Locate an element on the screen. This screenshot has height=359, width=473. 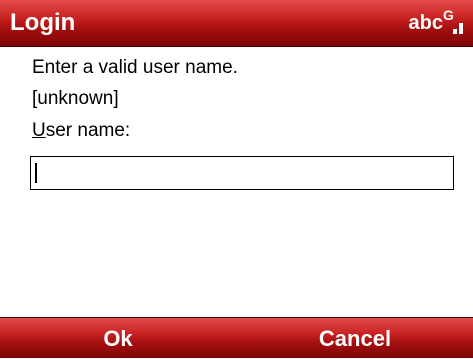
softkey-bar: Ok Cancel is located at coordinates (236, 337).